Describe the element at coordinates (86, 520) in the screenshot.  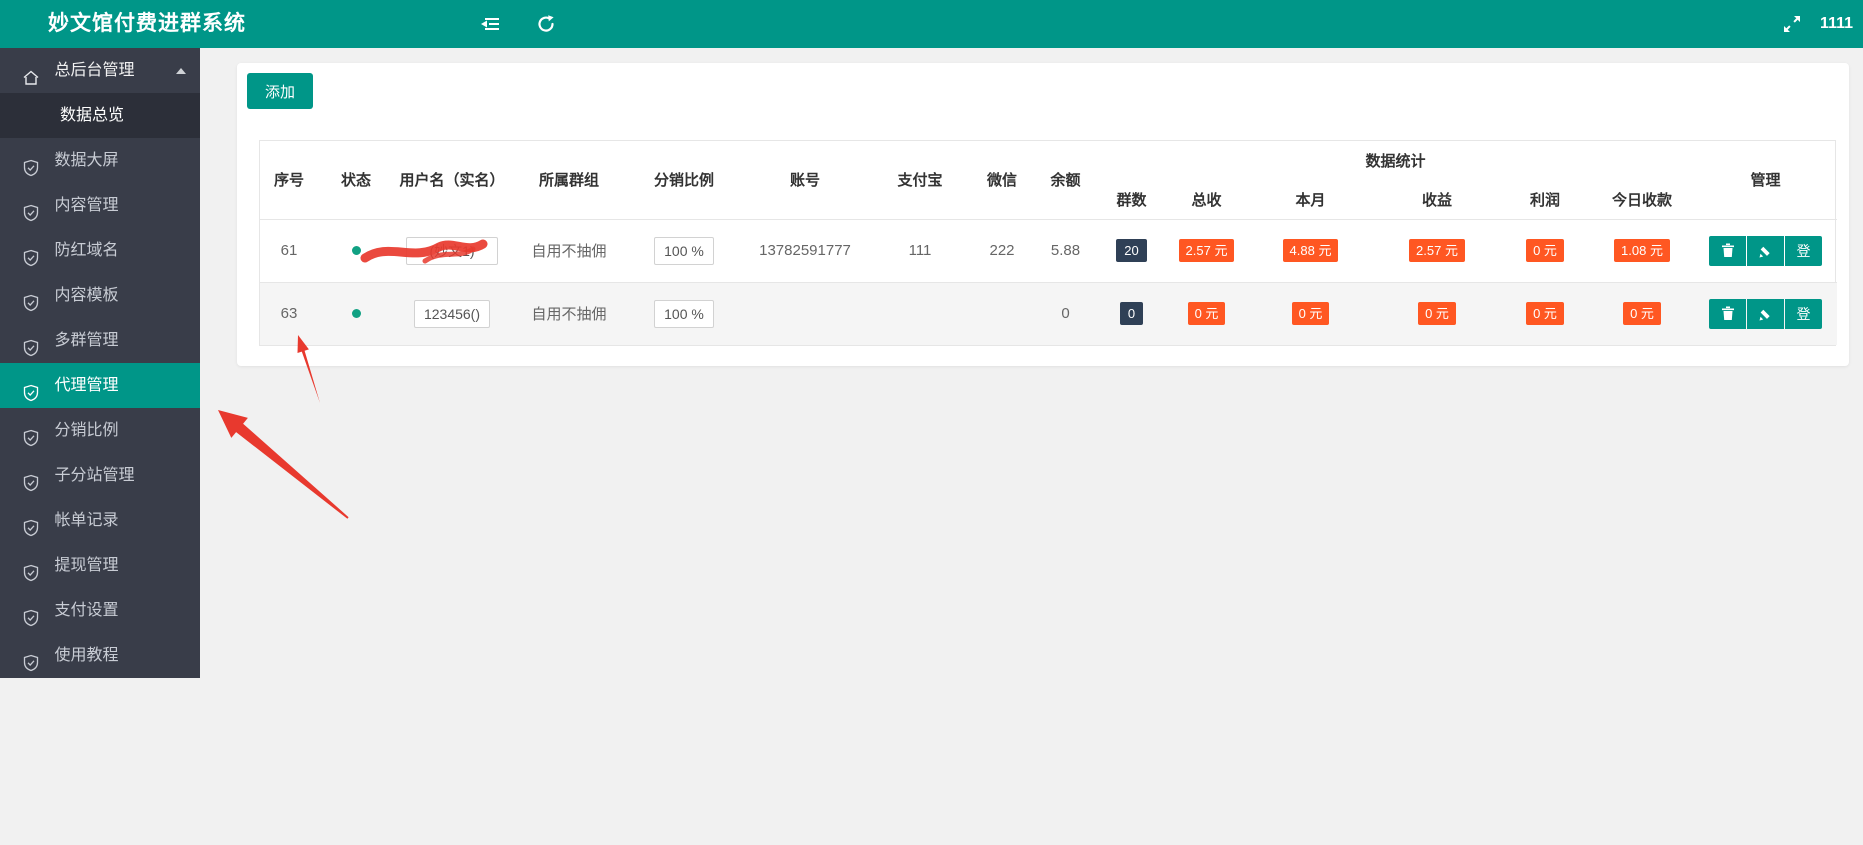
I see `sidebar-item-label: 帐单记录` at that location.